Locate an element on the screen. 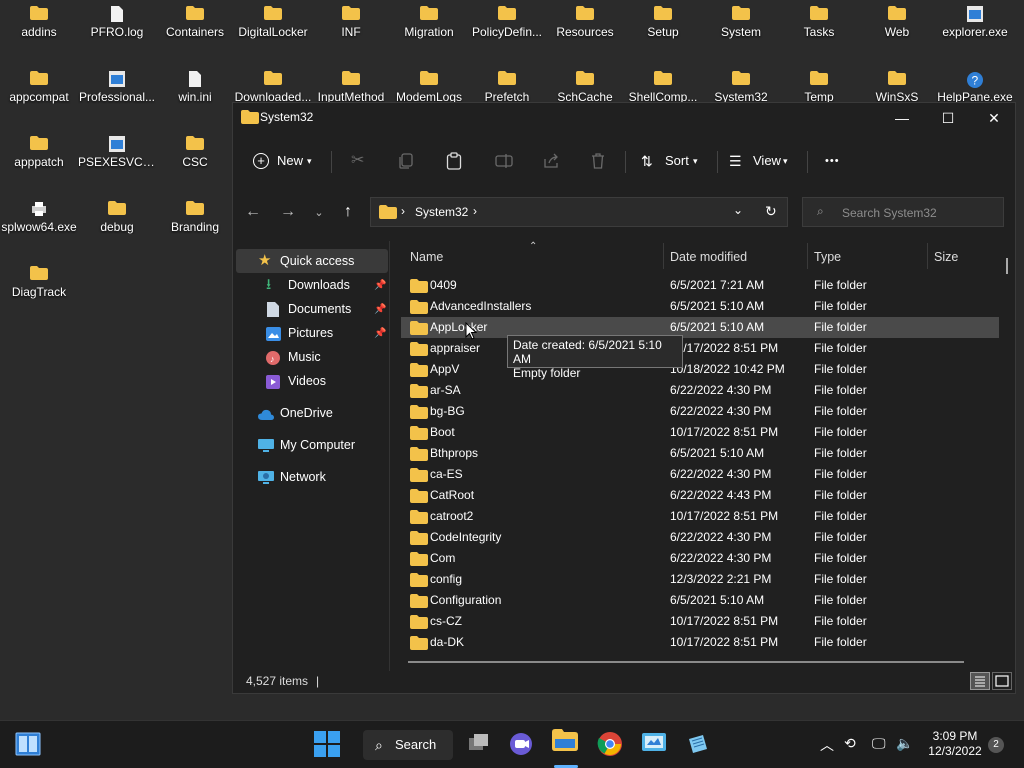 Image resolution: width=1024 pixels, height=768 pixels. forward-arrow-icon: → is located at coordinates (288, 212).